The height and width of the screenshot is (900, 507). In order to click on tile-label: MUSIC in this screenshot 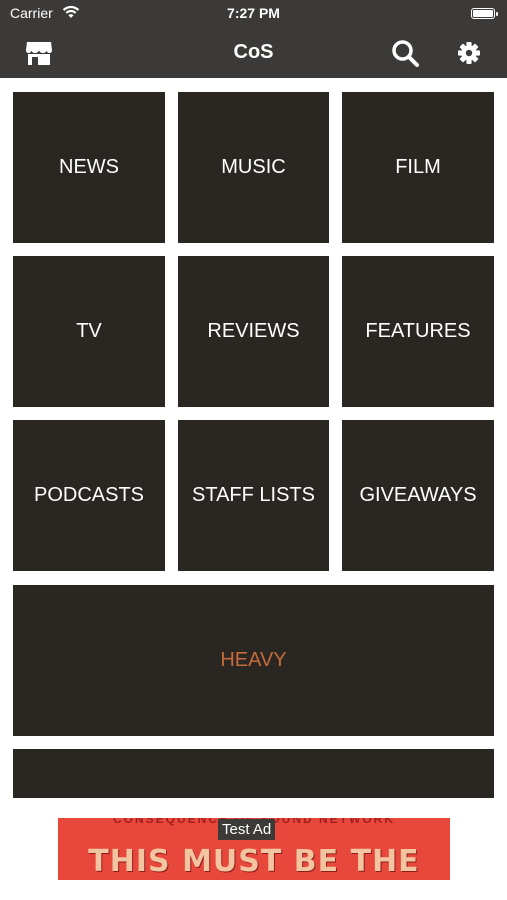, I will do `click(253, 167)`.